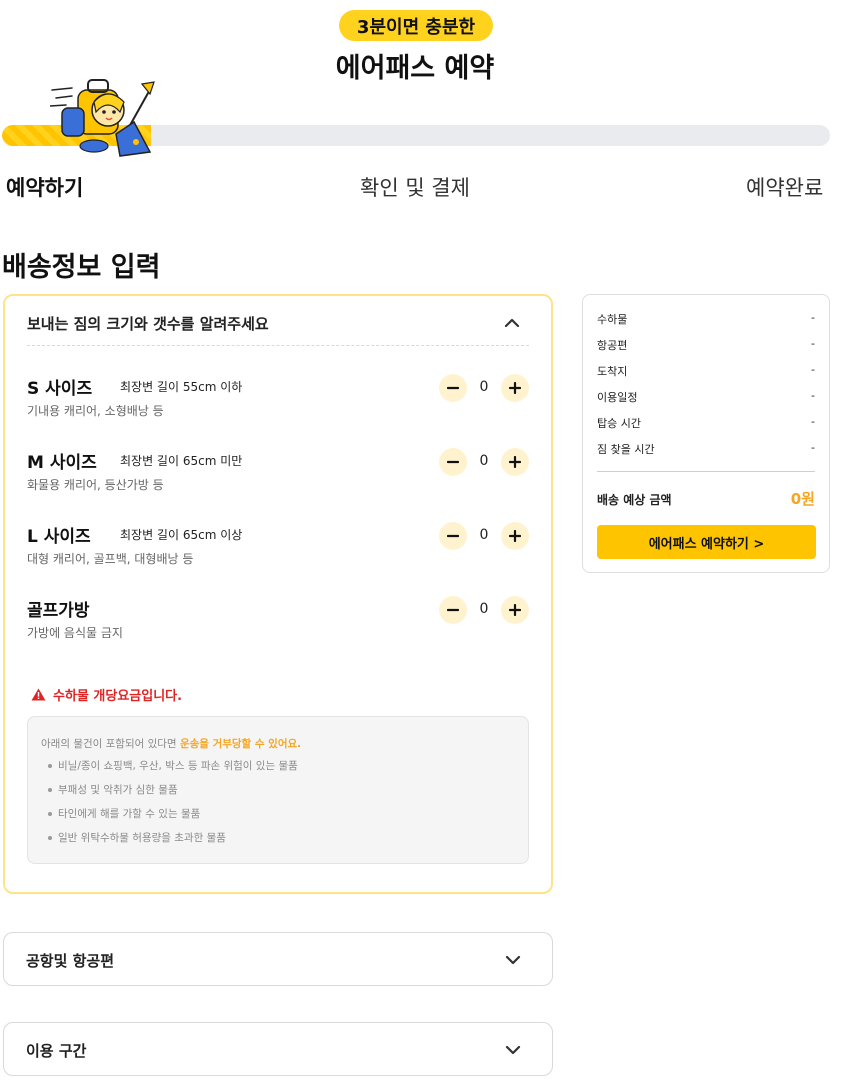 The width and height of the screenshot is (864, 1082). Describe the element at coordinates (95, 411) in the screenshot. I see `size-desc: 기내용 캐리어, 소형배낭 등` at that location.